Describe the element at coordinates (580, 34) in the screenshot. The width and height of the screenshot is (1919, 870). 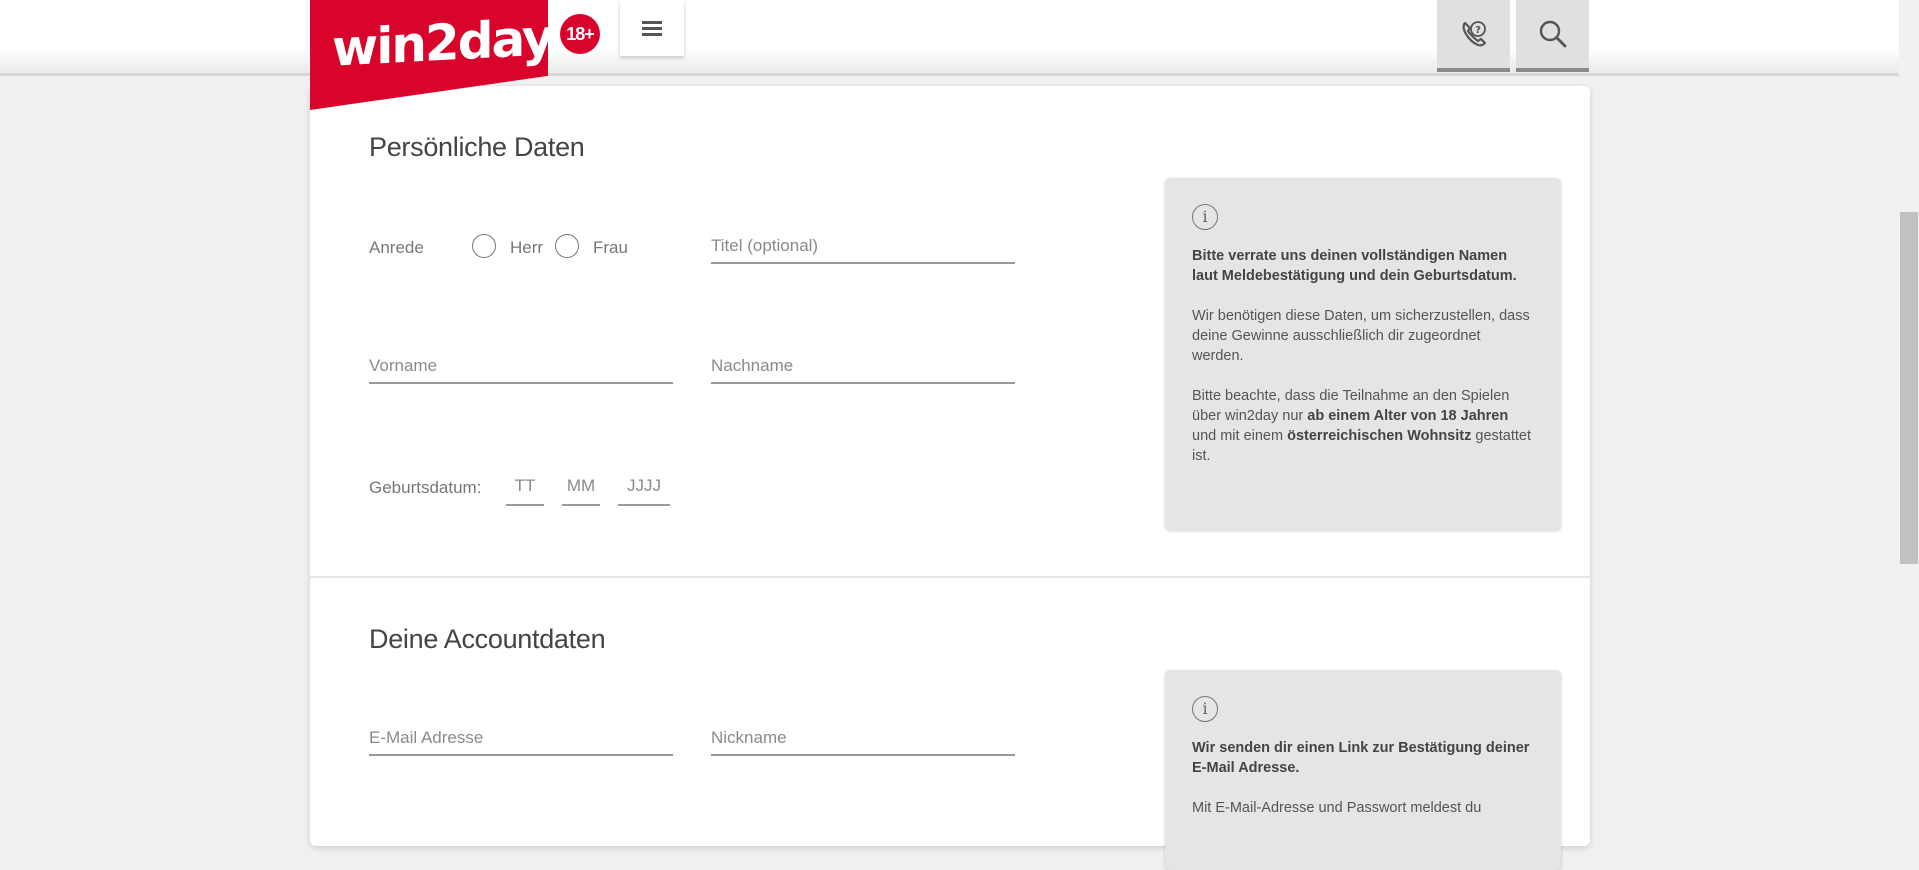
I see `age-18-badge: 18+` at that location.